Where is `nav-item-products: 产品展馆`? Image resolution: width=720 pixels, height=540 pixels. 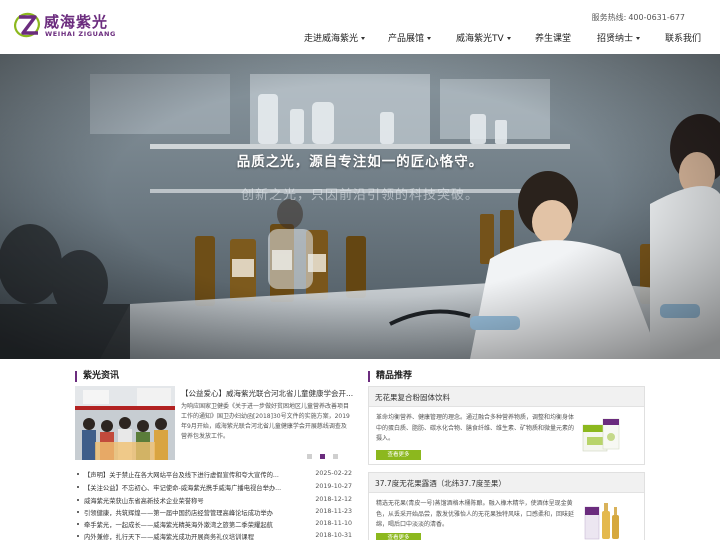
nav-item-products: 产品展馆 is located at coordinates (410, 37).